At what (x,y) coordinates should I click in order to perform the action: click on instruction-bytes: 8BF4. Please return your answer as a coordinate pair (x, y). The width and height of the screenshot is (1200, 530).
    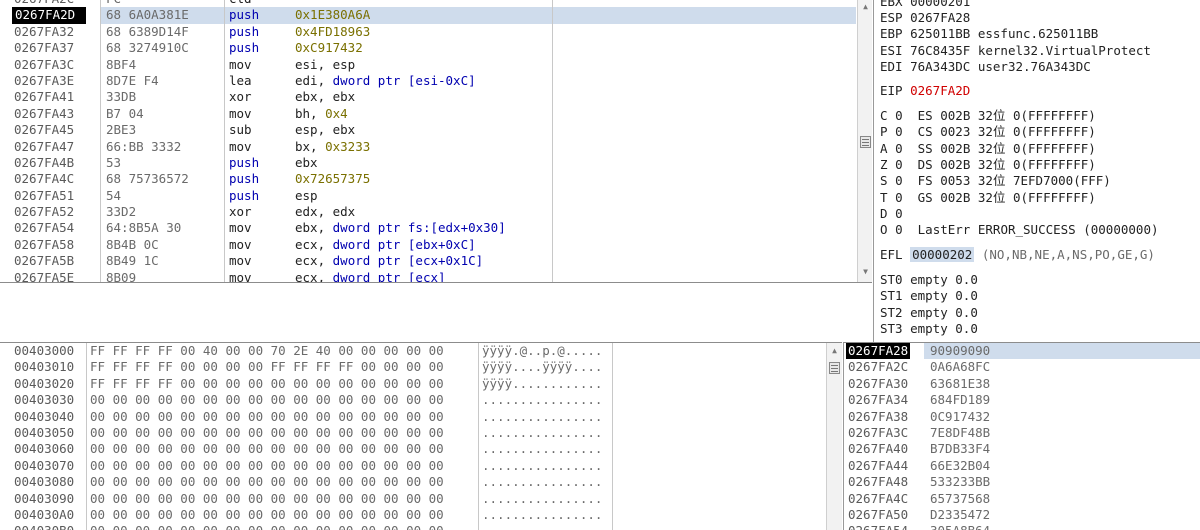
    Looking at the image, I should click on (121, 64).